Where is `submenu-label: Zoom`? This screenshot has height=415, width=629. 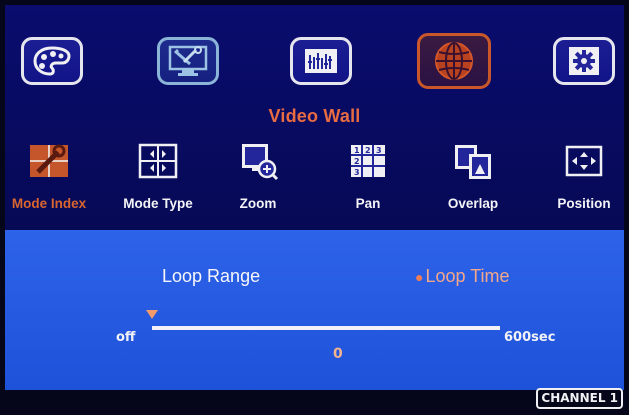 submenu-label: Zoom is located at coordinates (258, 203).